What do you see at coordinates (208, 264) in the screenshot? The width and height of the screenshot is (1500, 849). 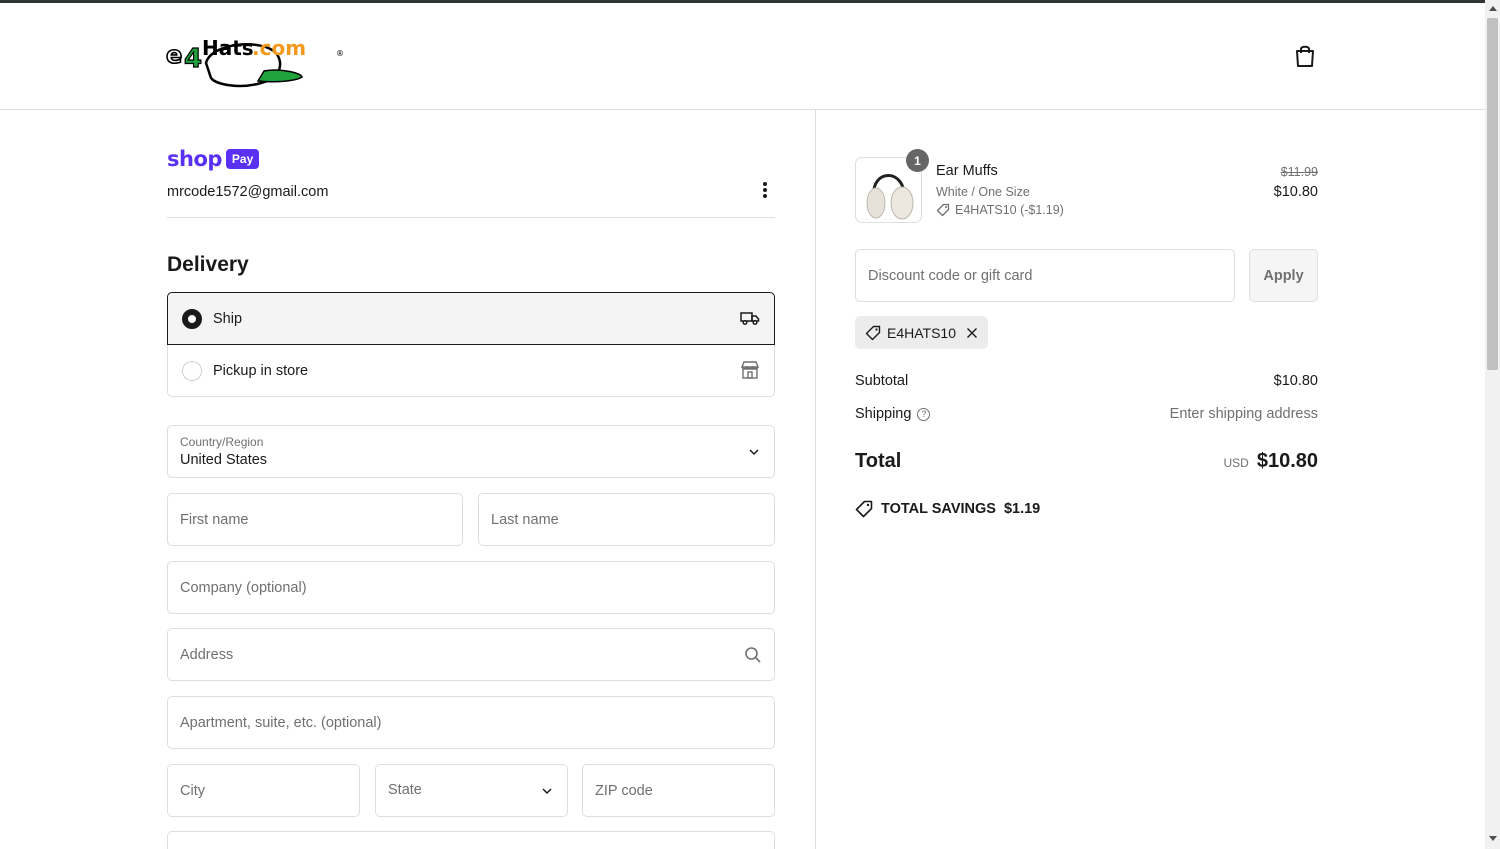 I see `delivery-heading: Delivery` at bounding box center [208, 264].